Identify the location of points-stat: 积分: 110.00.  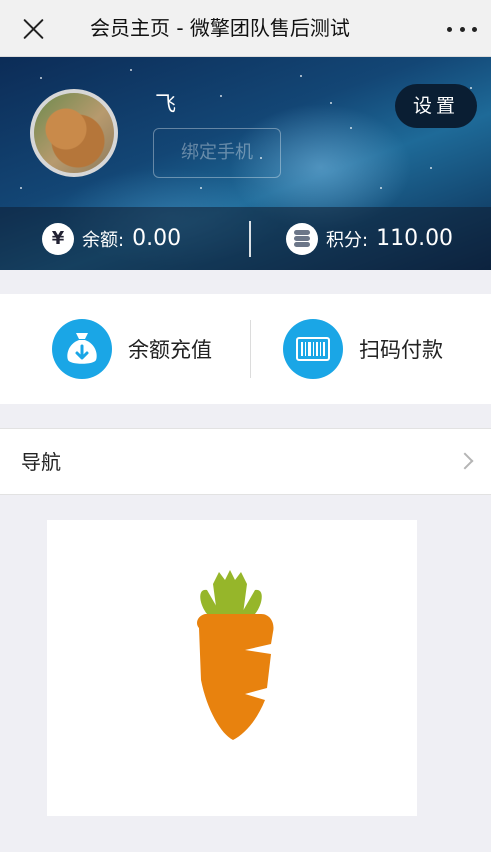
(369, 238).